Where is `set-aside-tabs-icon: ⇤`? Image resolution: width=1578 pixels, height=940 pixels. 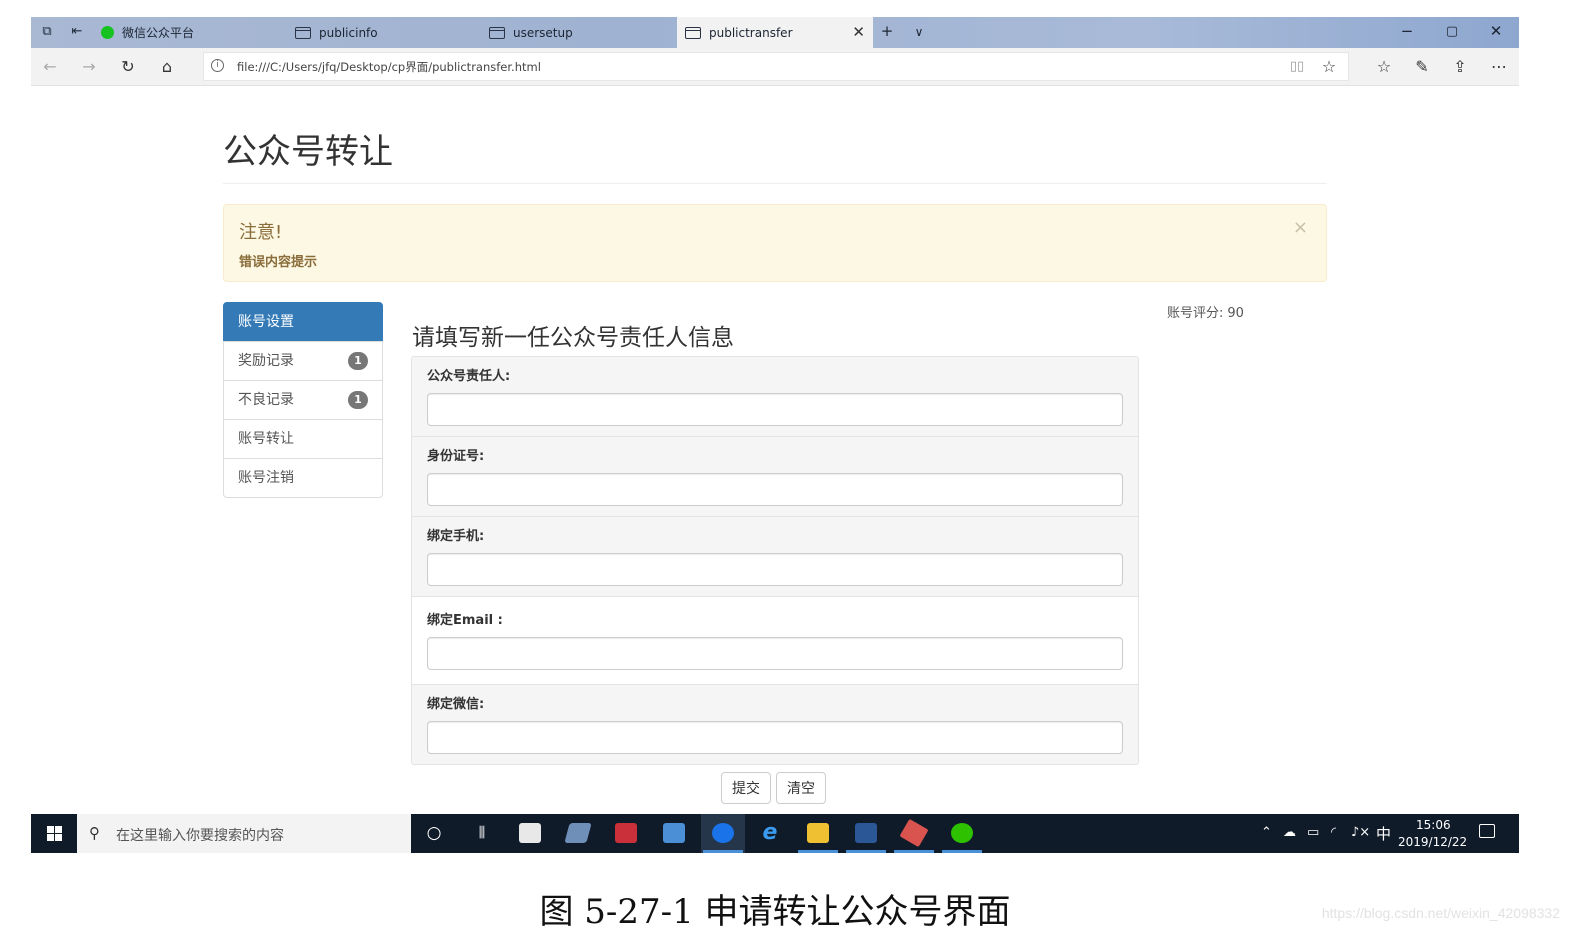 set-aside-tabs-icon: ⇤ is located at coordinates (77, 32).